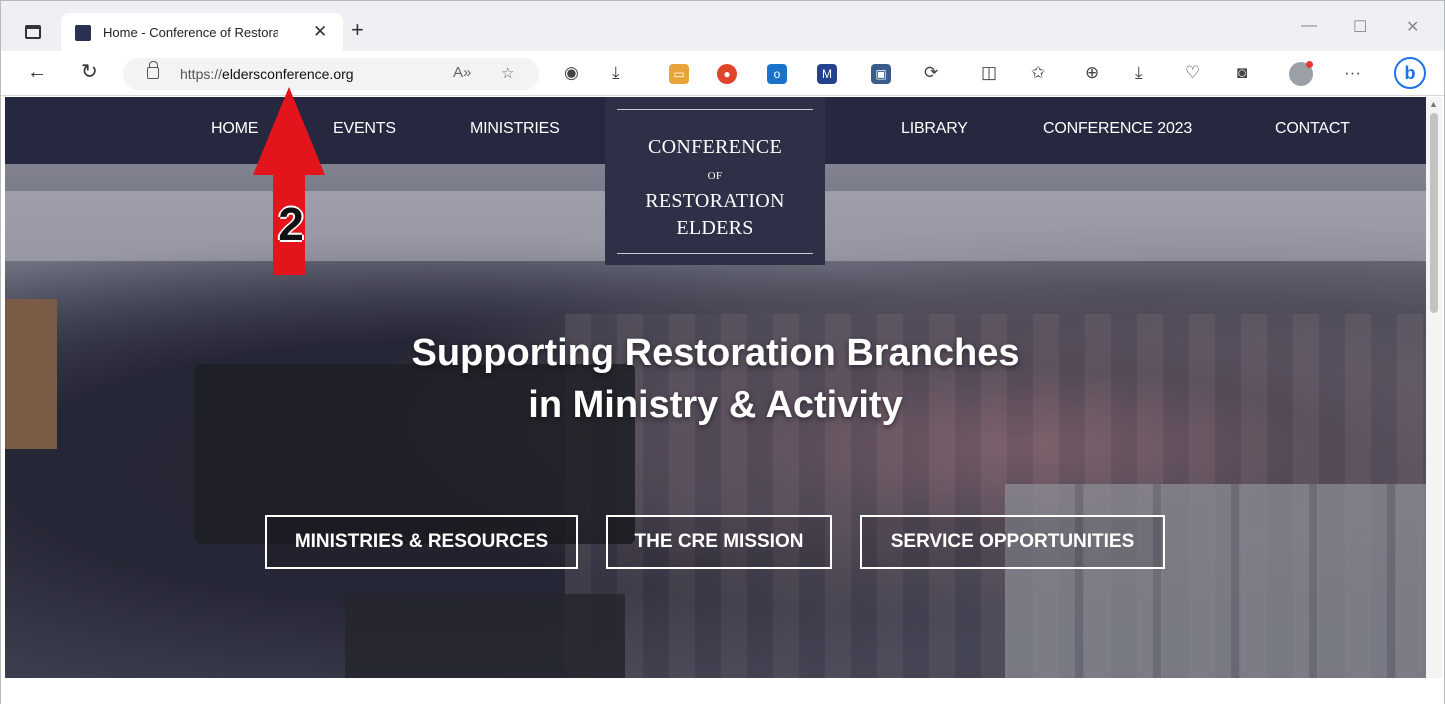 The width and height of the screenshot is (1445, 704). Describe the element at coordinates (153, 70) in the screenshot. I see `lock-icon` at that location.